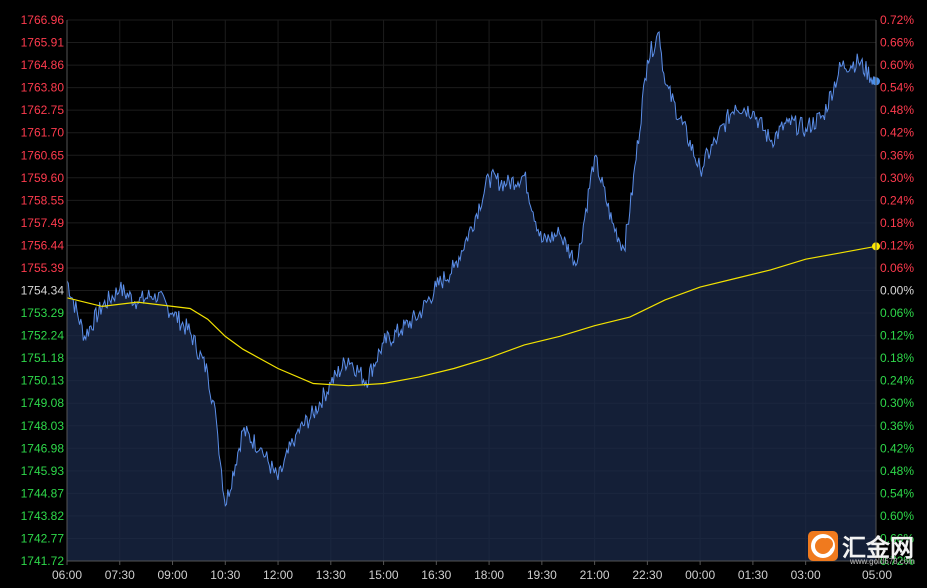 The height and width of the screenshot is (588, 927). Describe the element at coordinates (43, 291) in the screenshot. I see `y-tick-label: 1754.34` at that location.